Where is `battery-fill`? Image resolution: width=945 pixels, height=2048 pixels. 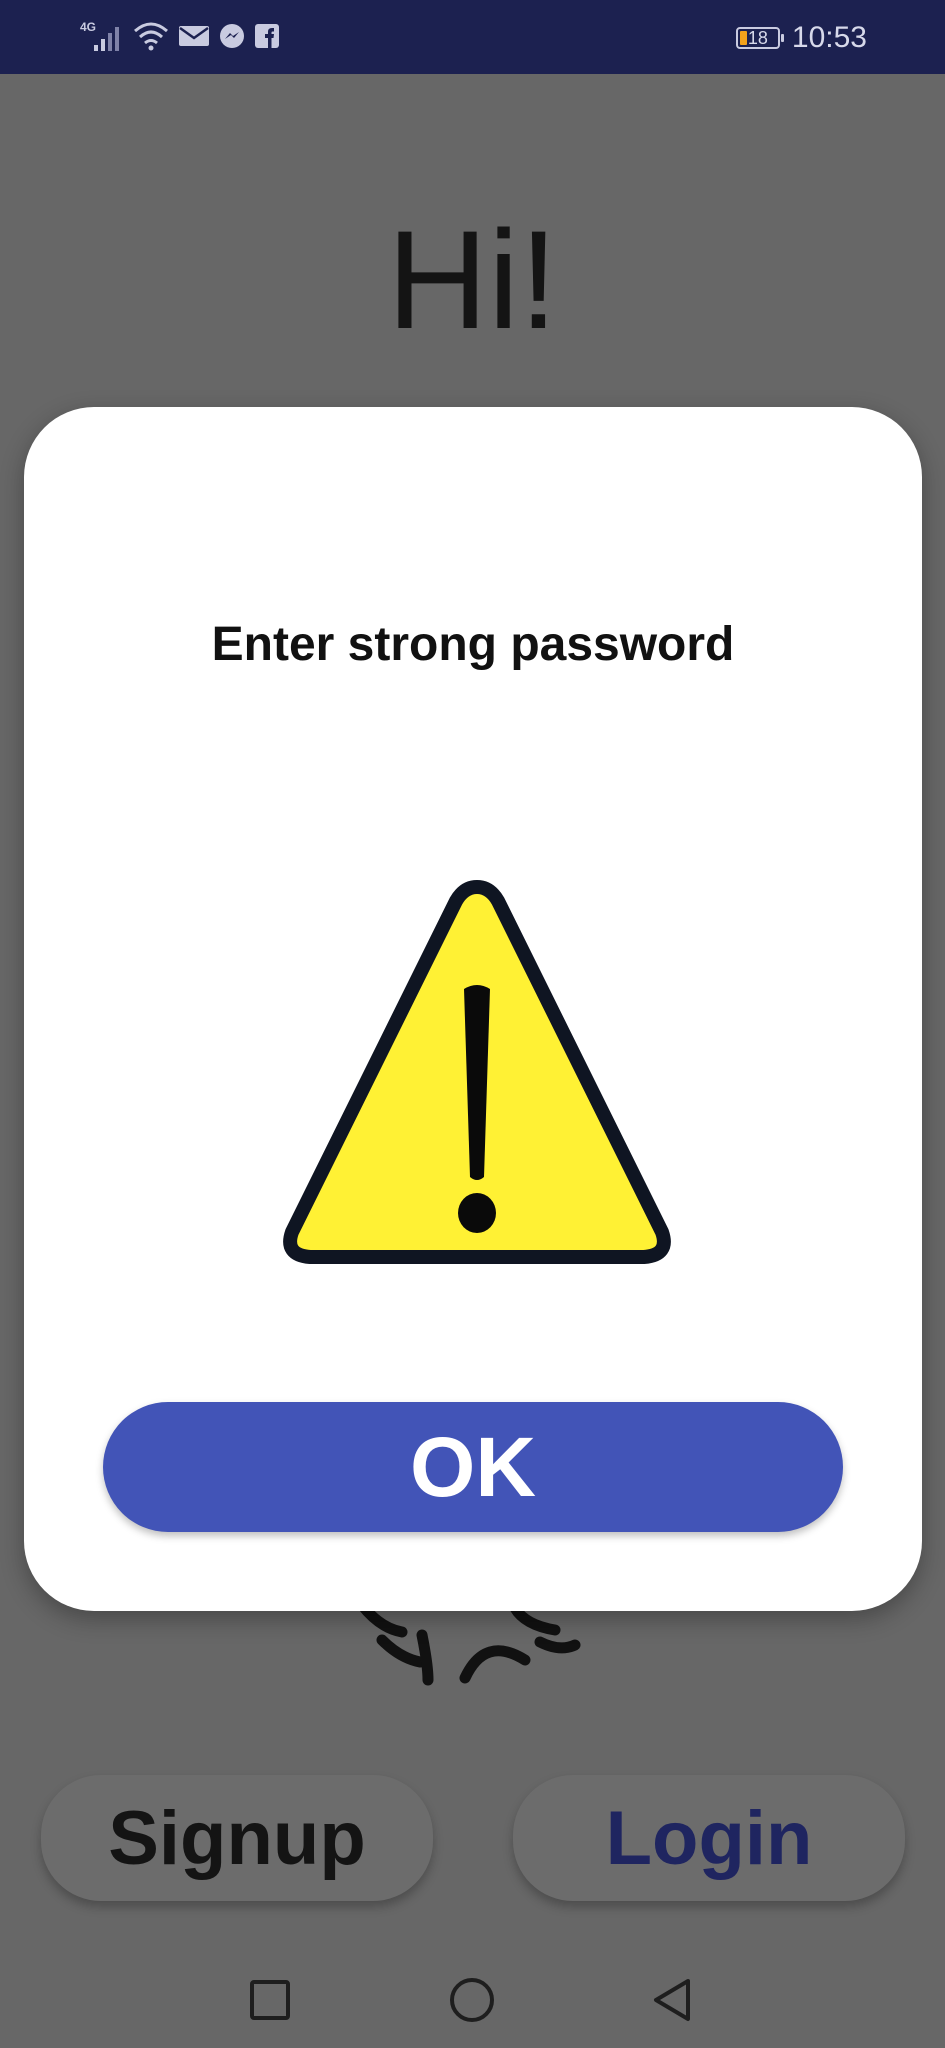 battery-fill is located at coordinates (743, 38).